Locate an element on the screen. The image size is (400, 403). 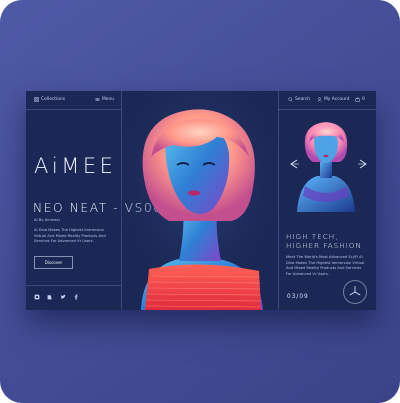
discover-button: Discover is located at coordinates (53, 262).